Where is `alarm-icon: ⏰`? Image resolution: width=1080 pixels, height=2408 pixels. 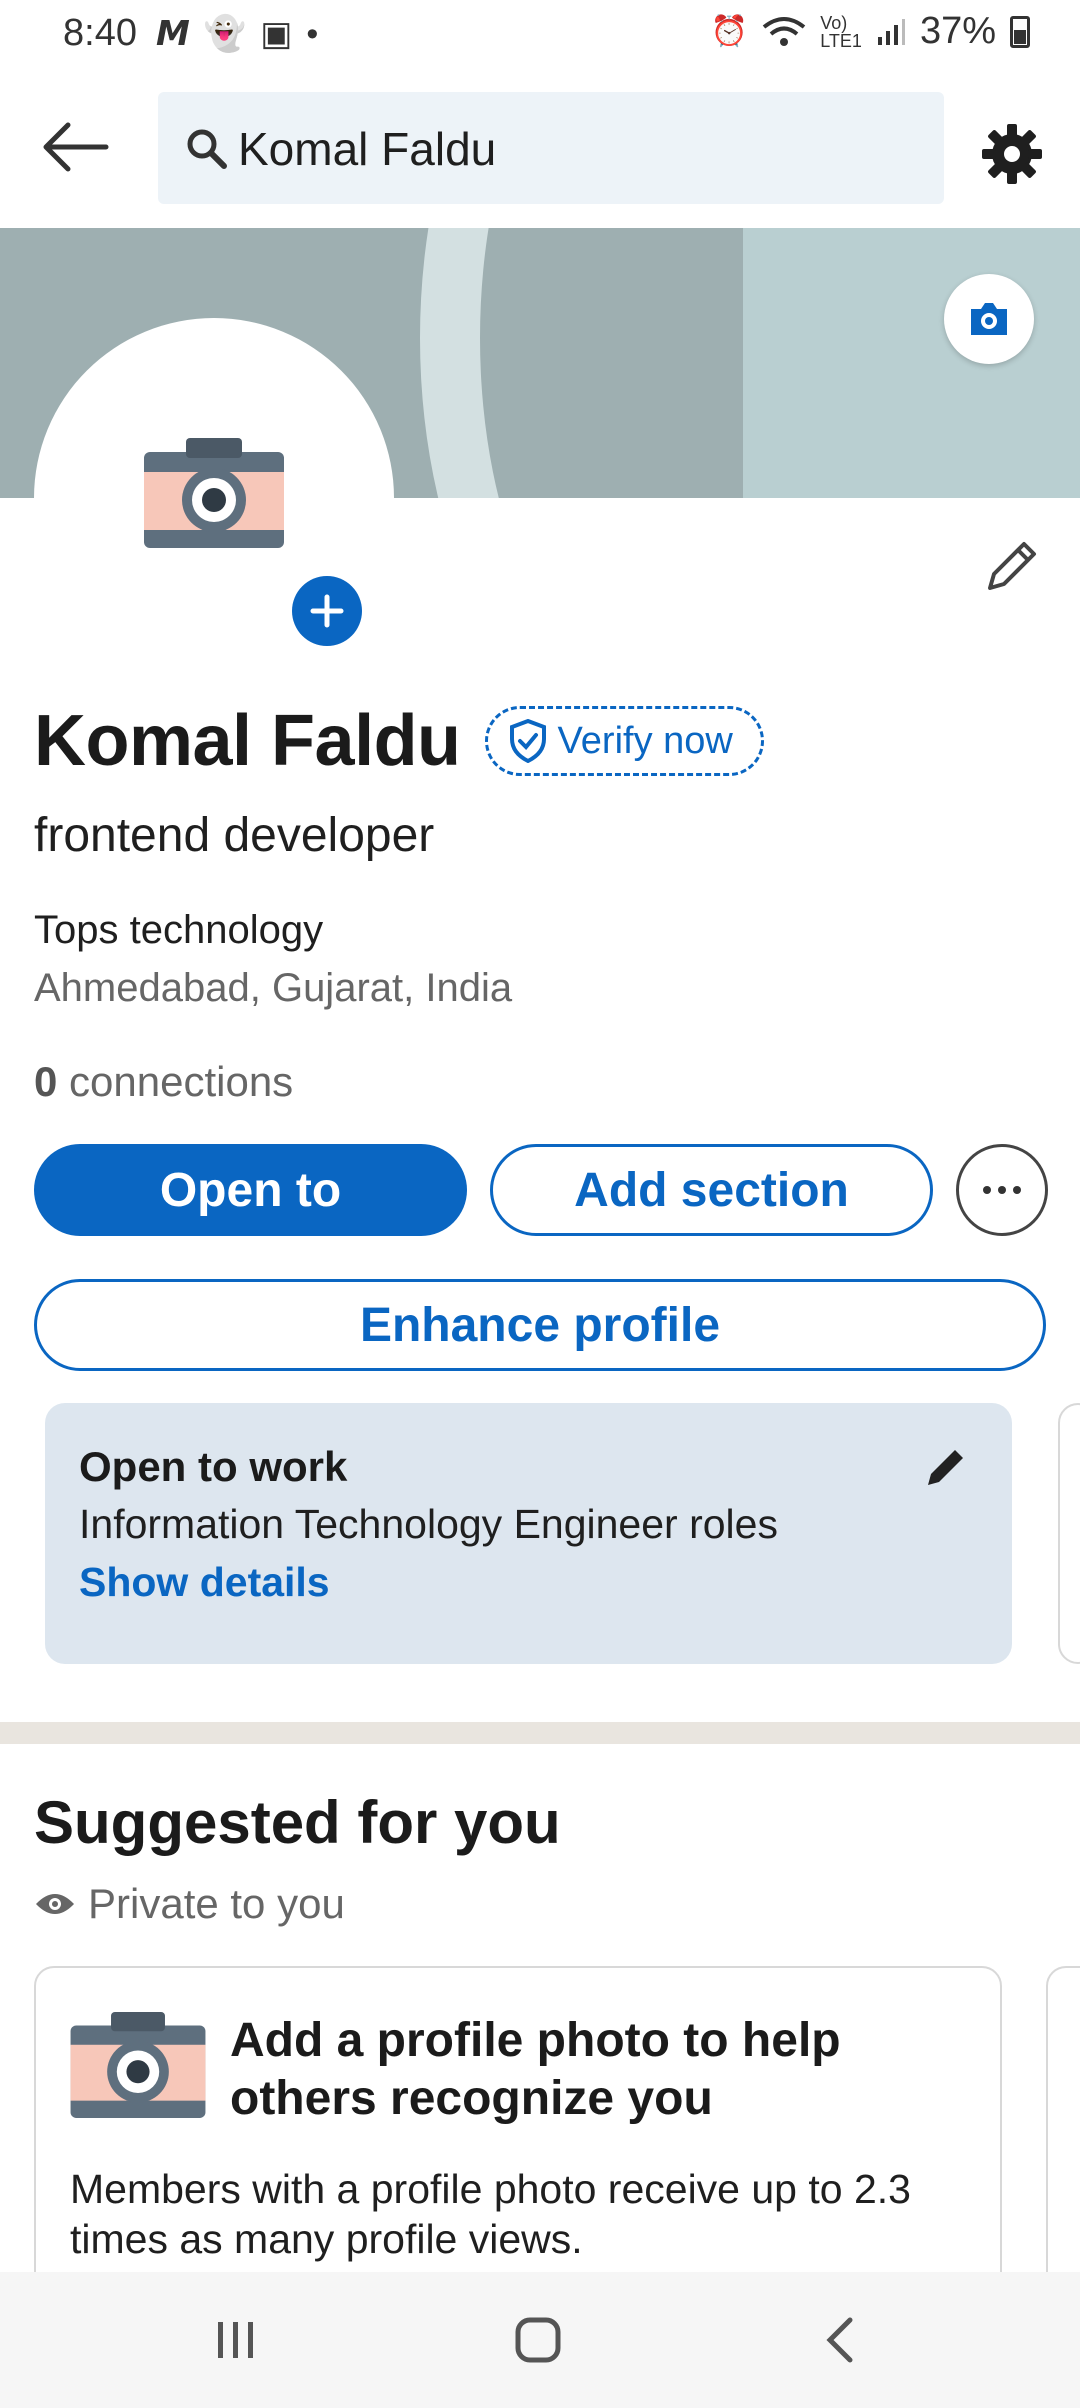 alarm-icon: ⏰ is located at coordinates (729, 31).